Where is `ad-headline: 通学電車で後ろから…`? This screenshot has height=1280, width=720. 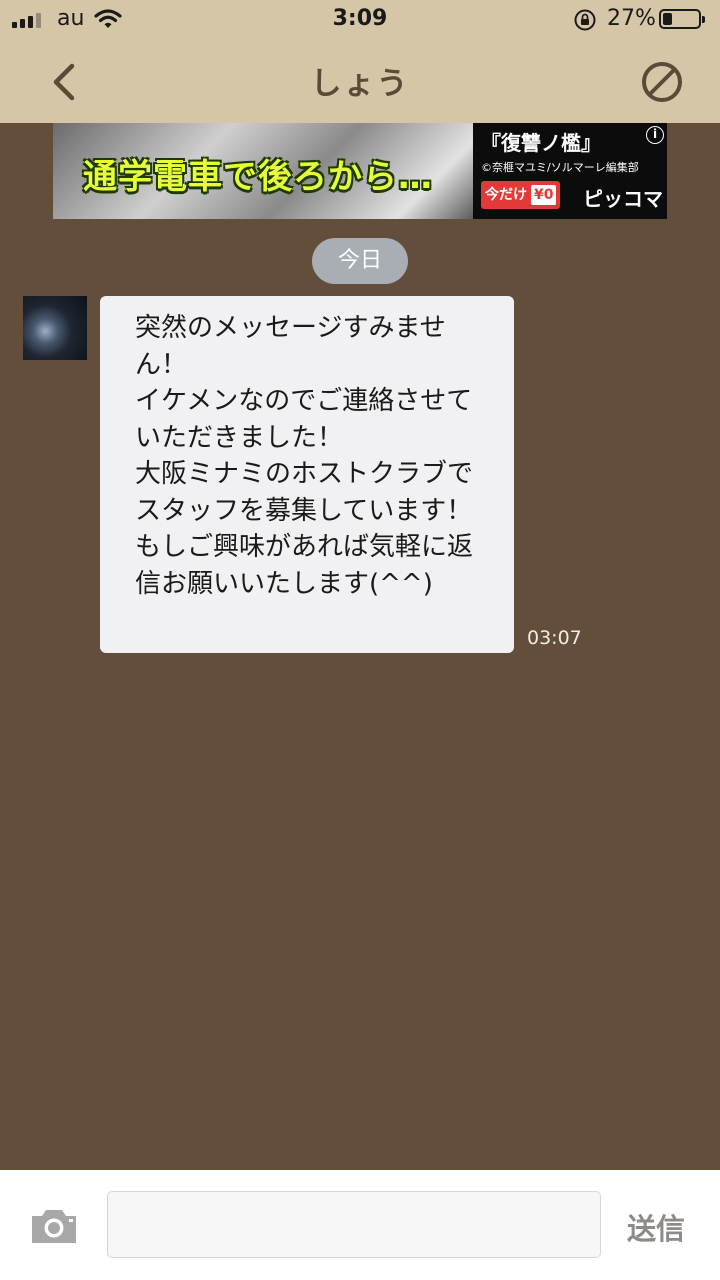 ad-headline: 通学電車で後ろから… is located at coordinates (258, 177).